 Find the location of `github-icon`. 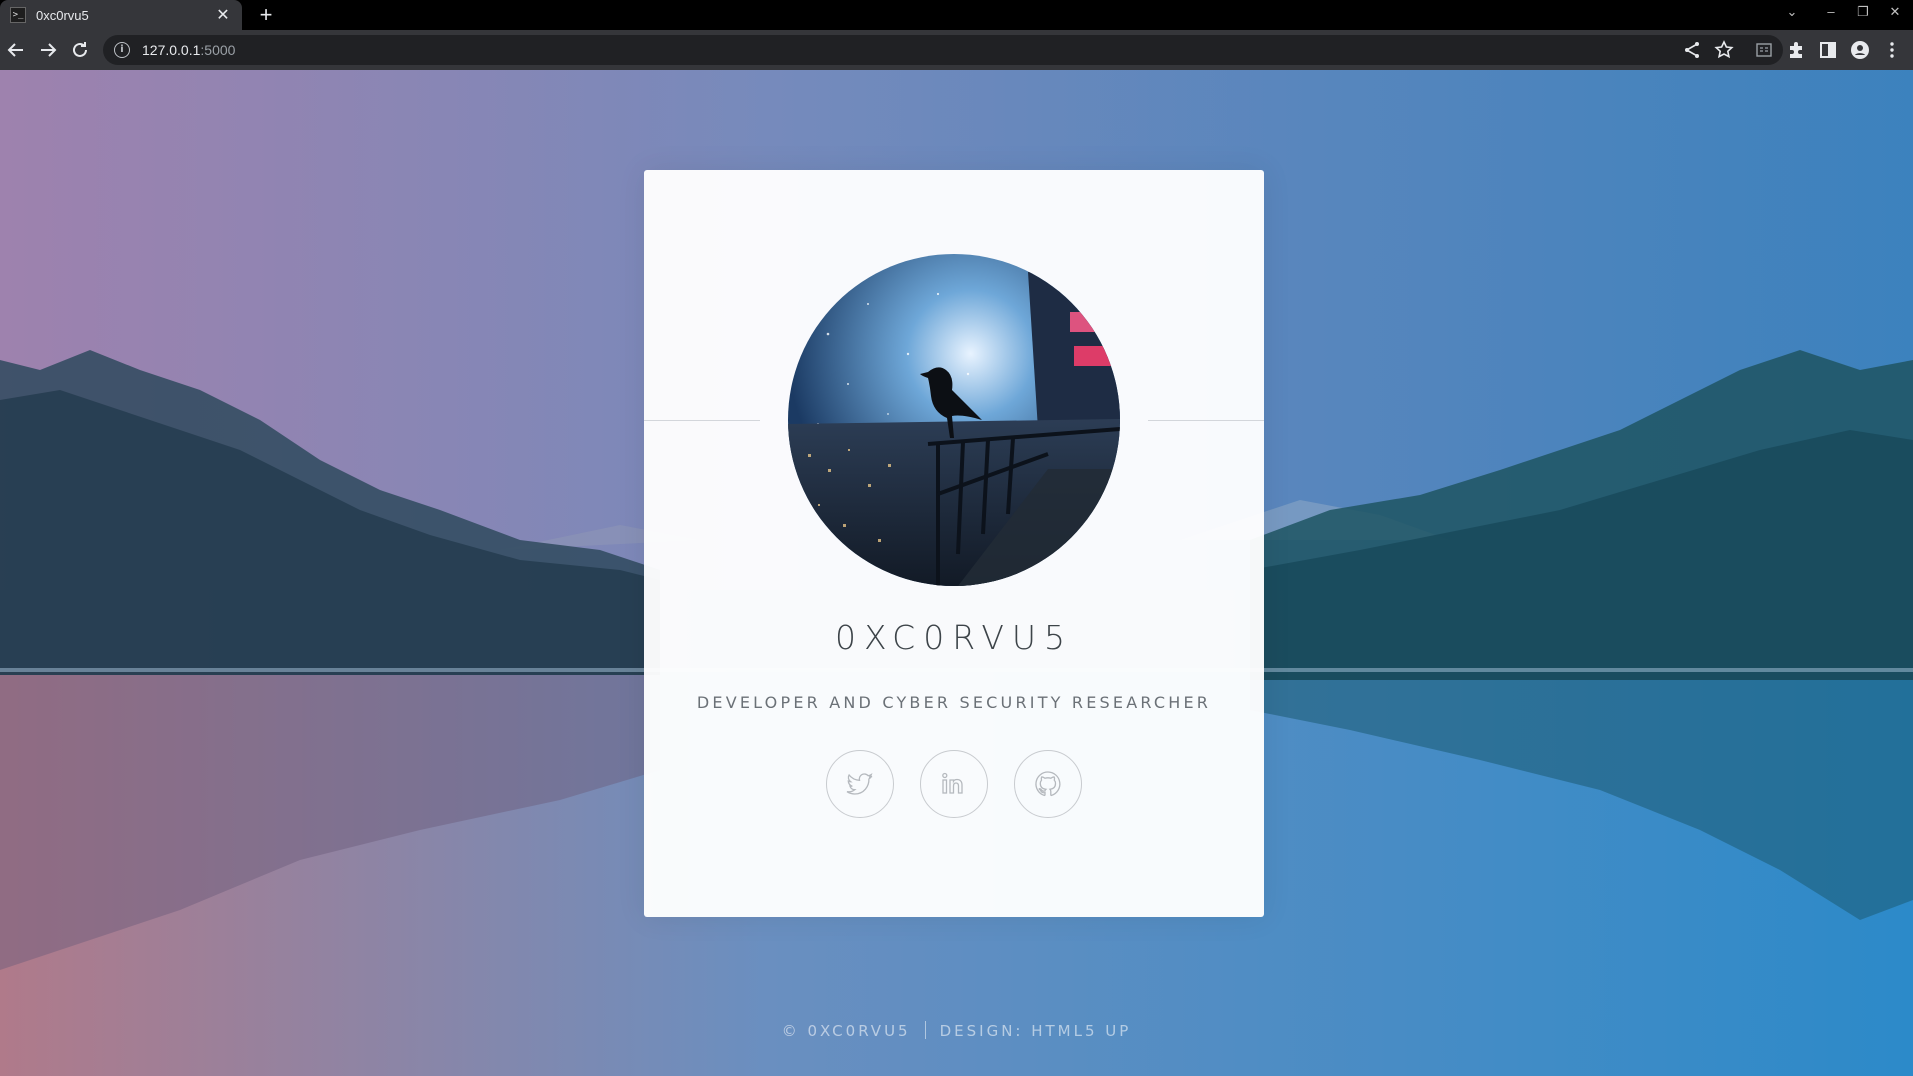

github-icon is located at coordinates (1048, 784).